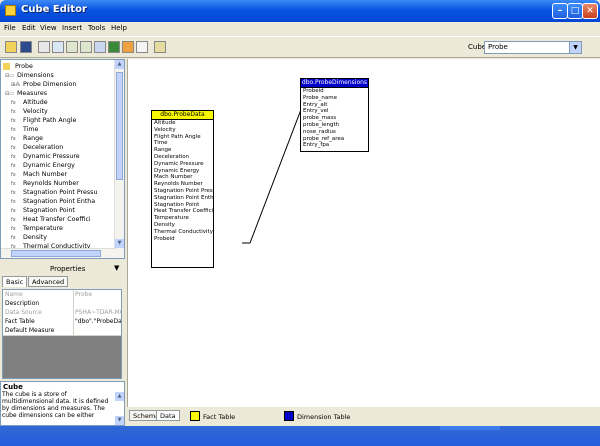 The image size is (600, 446). What do you see at coordinates (100, 47) in the screenshot?
I see `measure-icon` at bounding box center [100, 47].